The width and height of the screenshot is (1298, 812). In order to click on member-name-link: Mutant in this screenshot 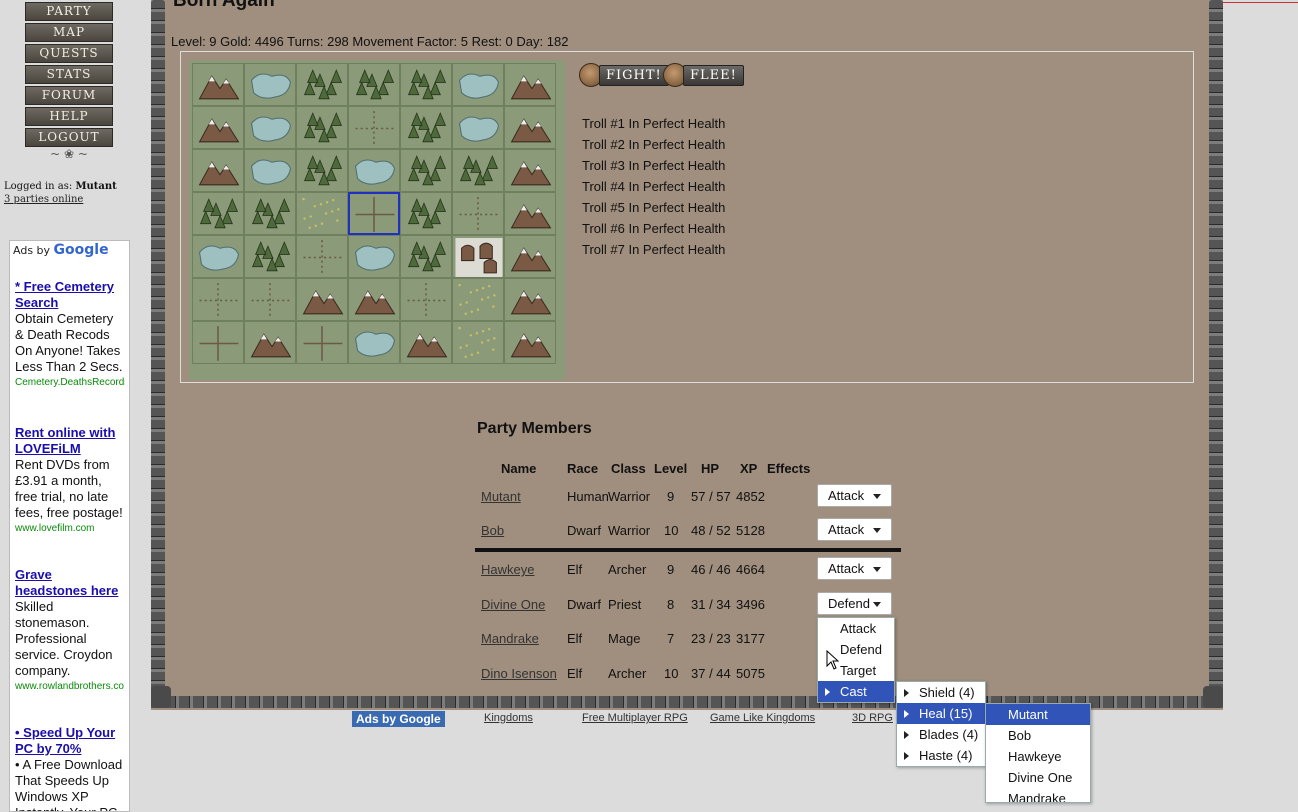, I will do `click(501, 496)`.